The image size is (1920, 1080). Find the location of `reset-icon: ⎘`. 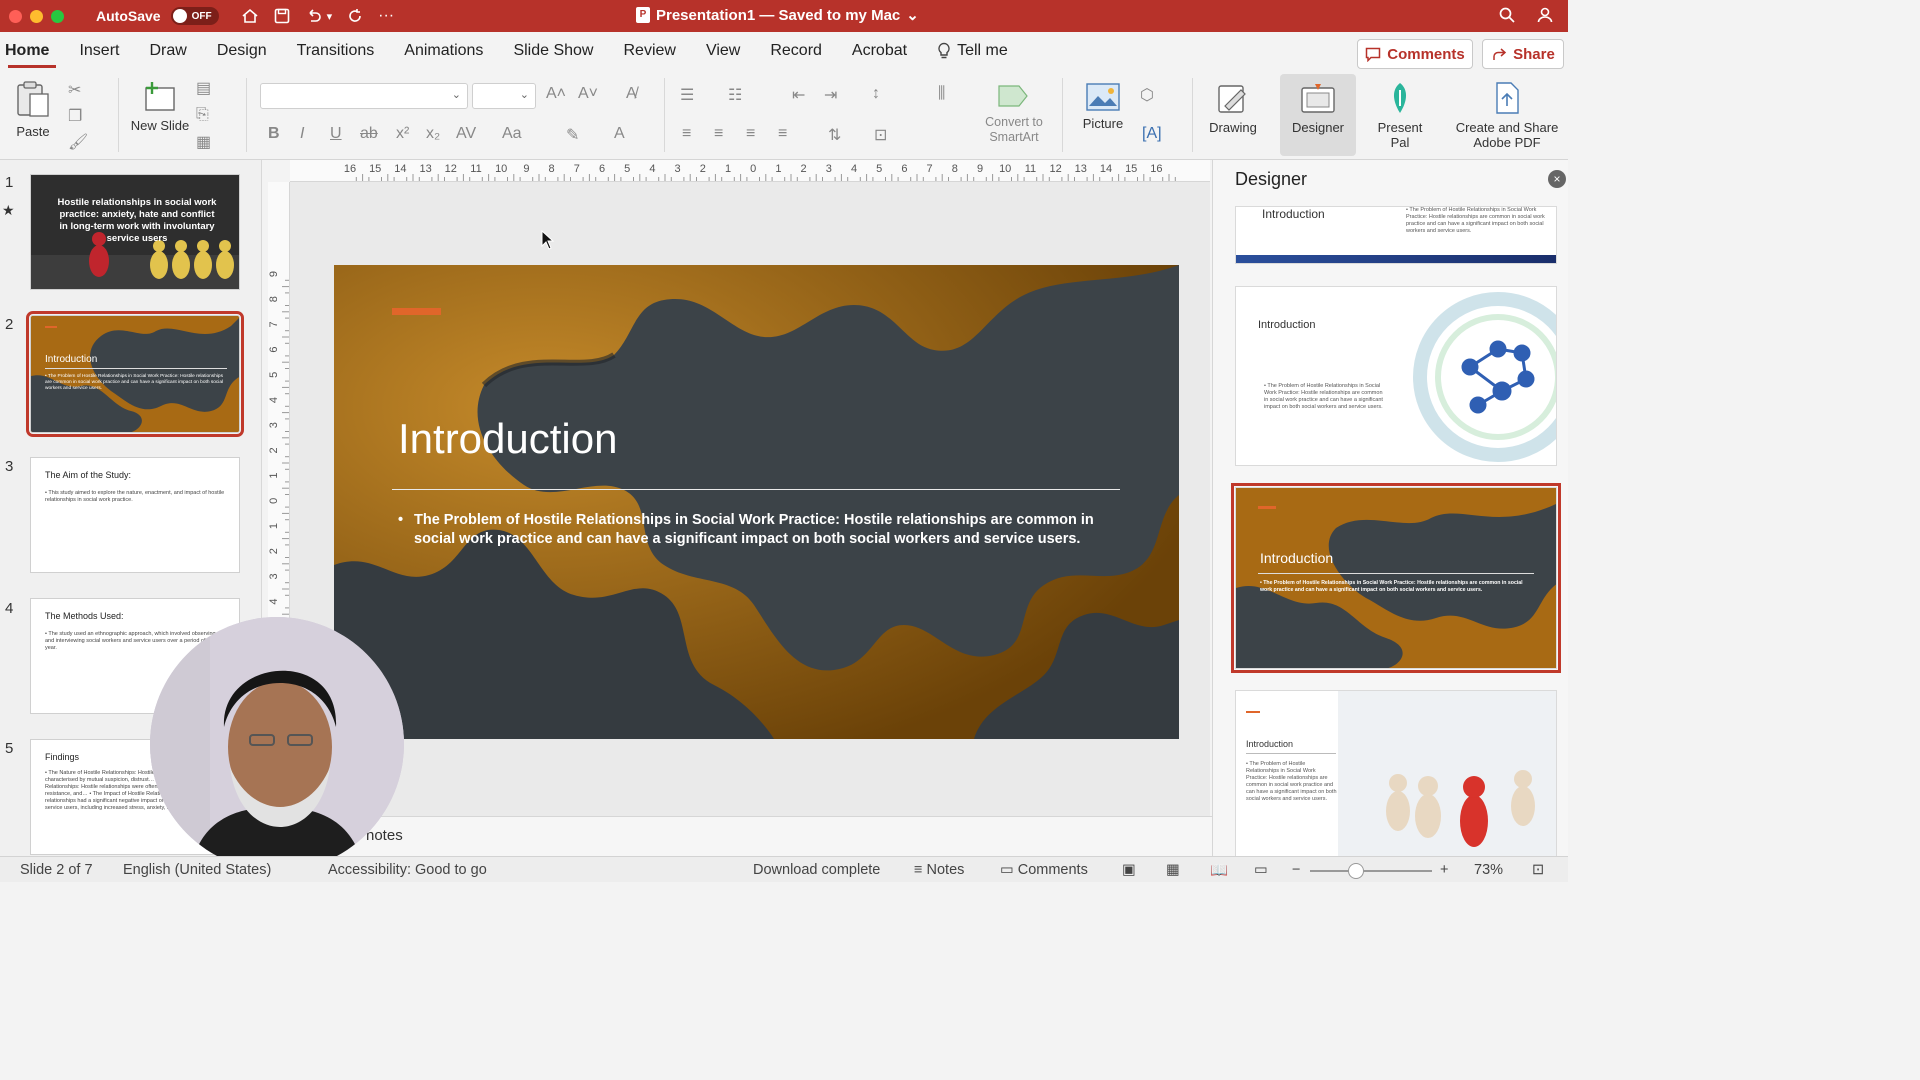

reset-icon: ⎘ is located at coordinates (202, 115).